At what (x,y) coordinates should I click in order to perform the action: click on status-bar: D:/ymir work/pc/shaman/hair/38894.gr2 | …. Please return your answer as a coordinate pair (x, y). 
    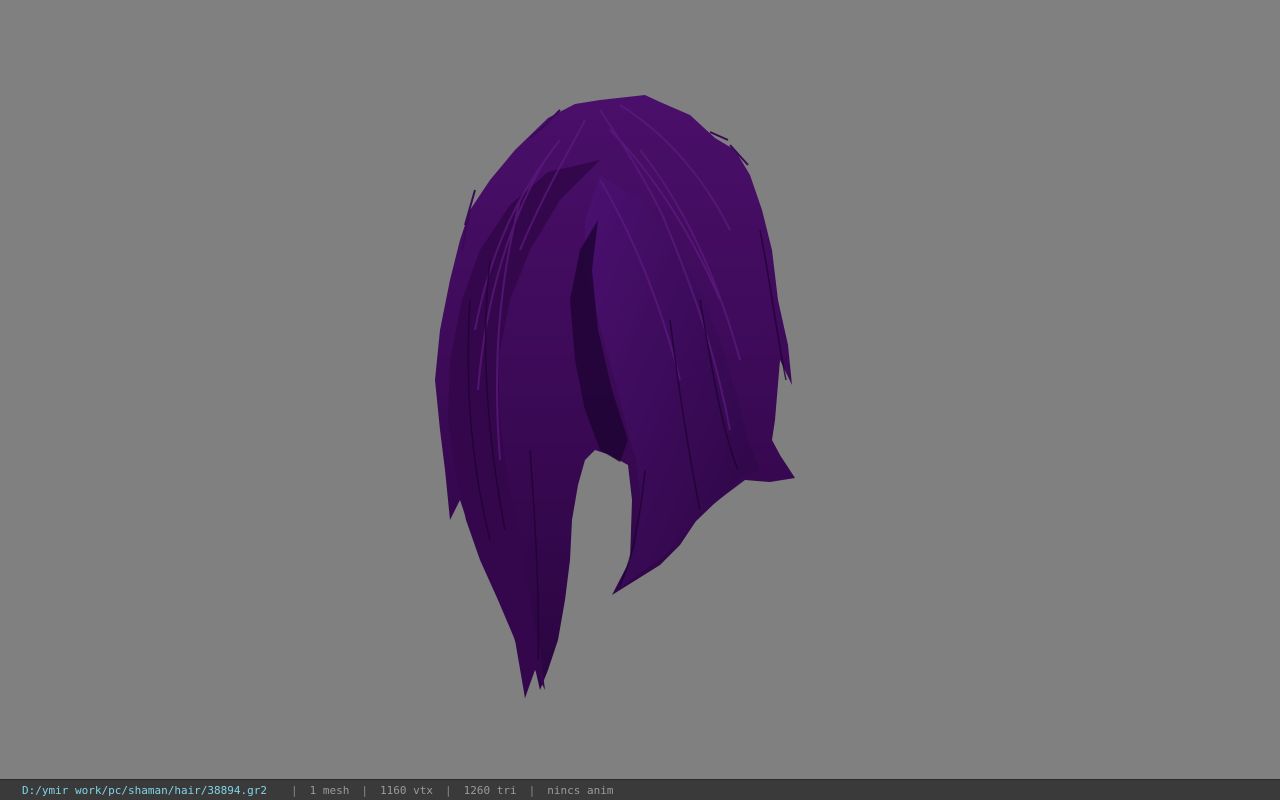
    Looking at the image, I should click on (640, 789).